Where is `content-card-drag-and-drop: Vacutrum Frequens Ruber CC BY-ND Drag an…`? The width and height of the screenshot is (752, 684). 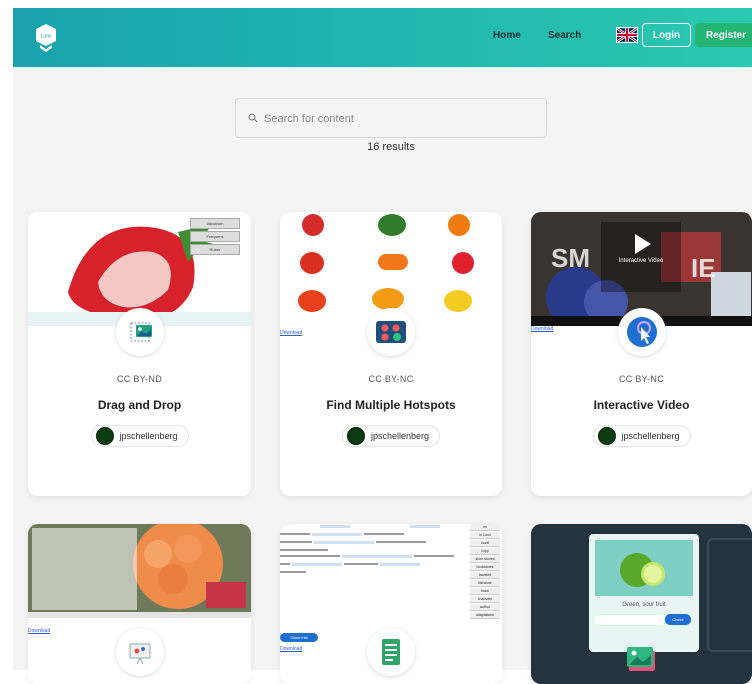 content-card-drag-and-drop: Vacutrum Frequens Ruber CC BY-ND Drag an… is located at coordinates (139, 354).